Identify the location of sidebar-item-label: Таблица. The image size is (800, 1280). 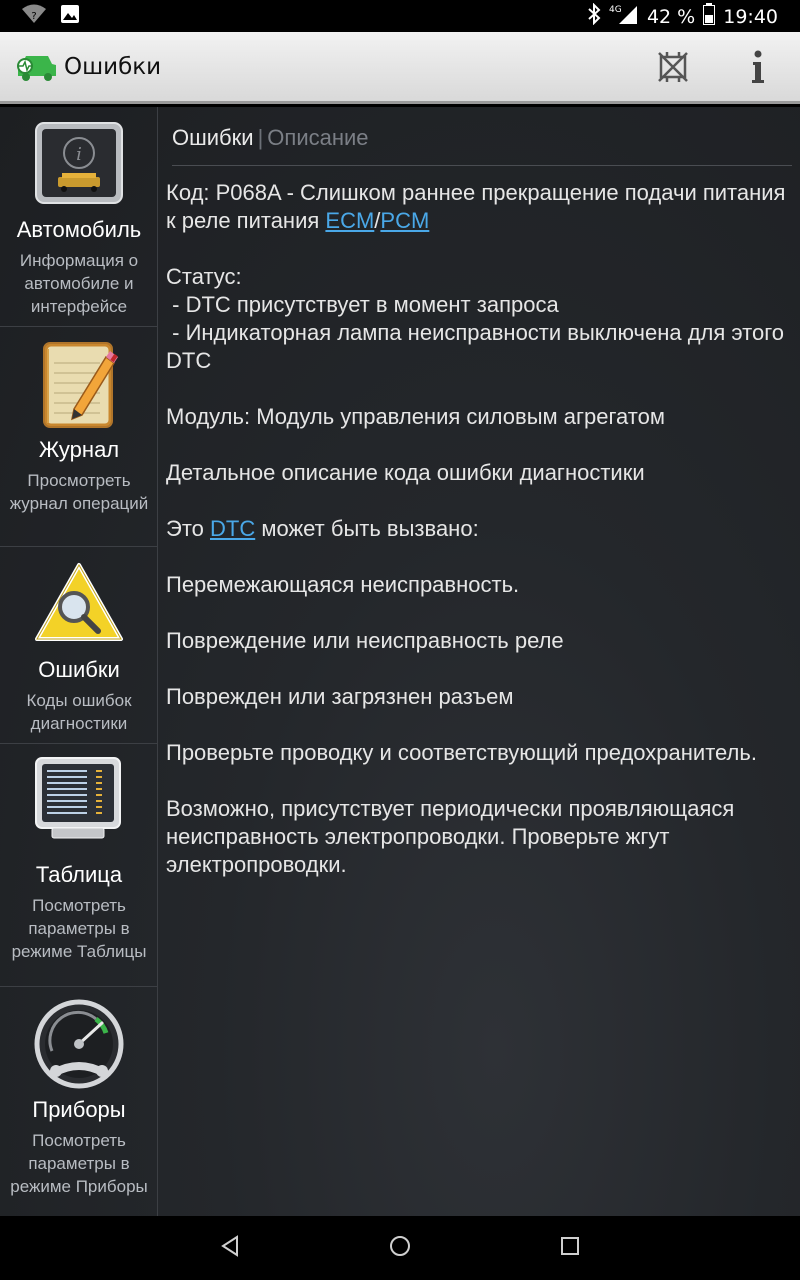
(79, 874).